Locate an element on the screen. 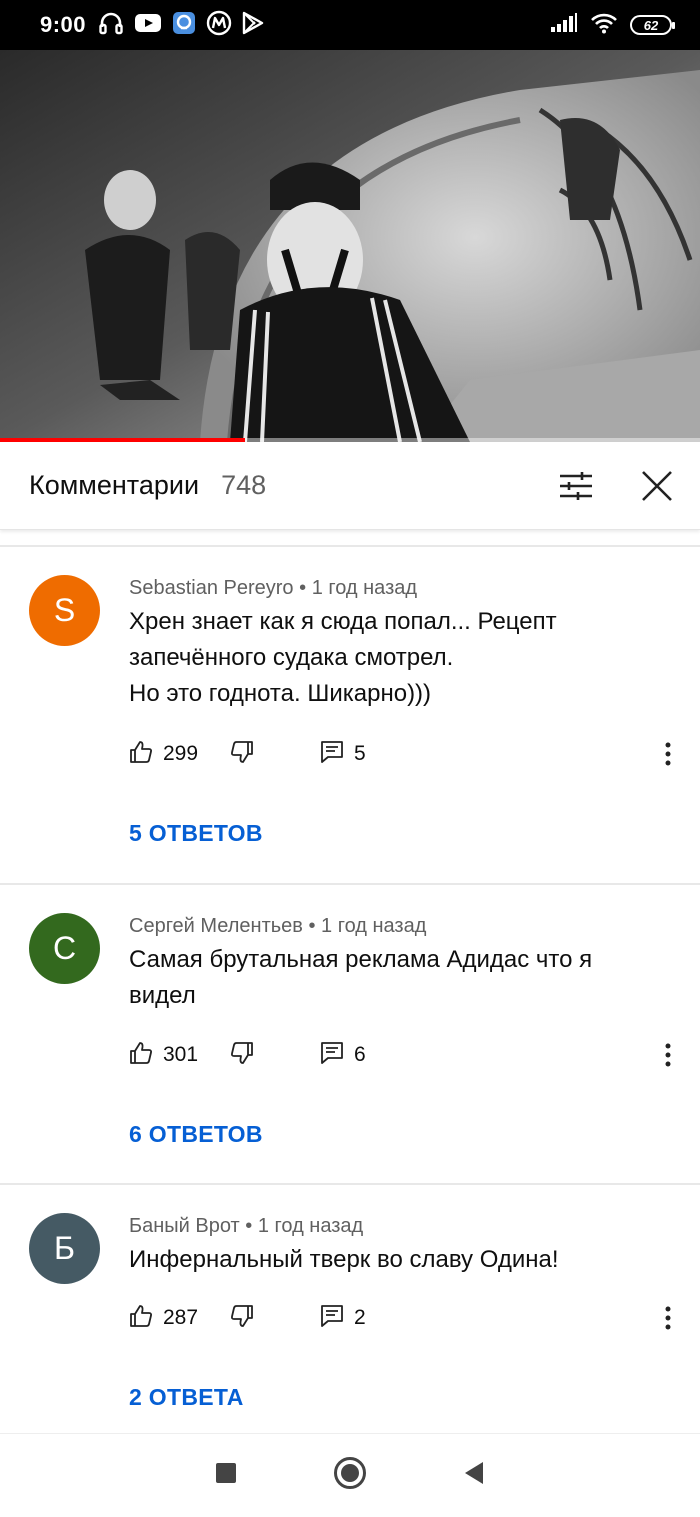  comment-actions: 301 6 is located at coordinates (403, 1055).